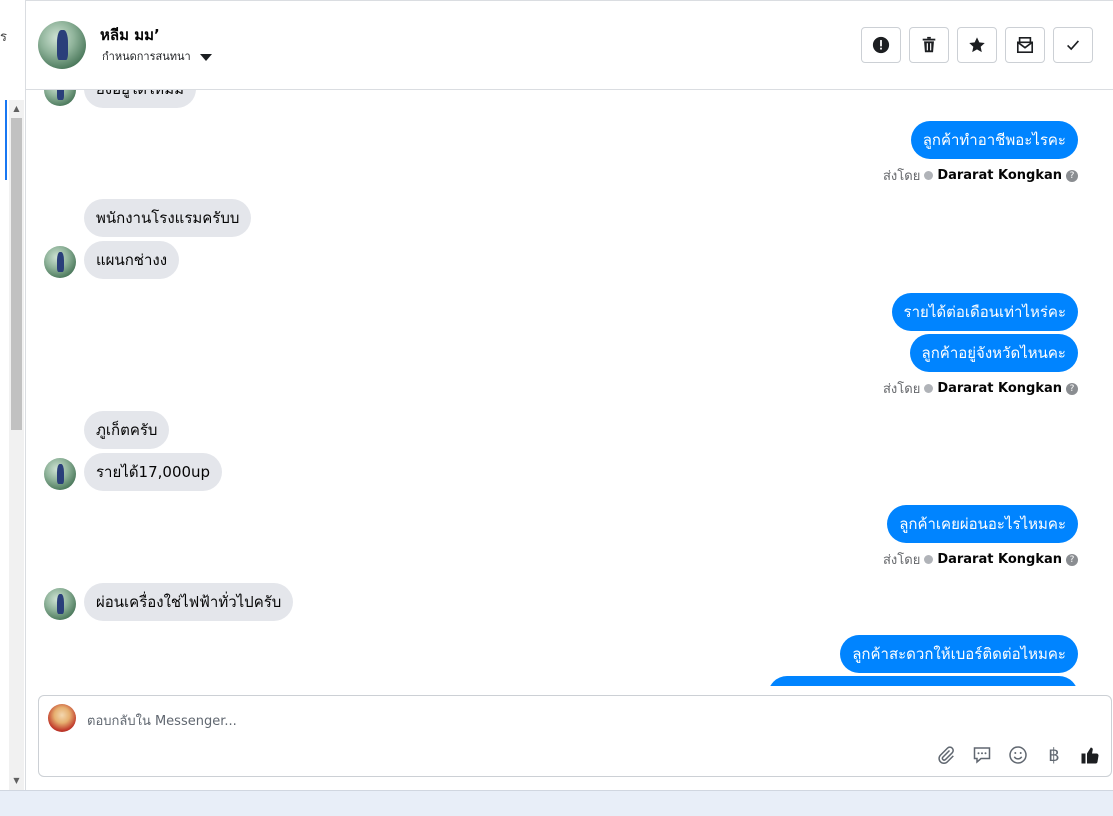 The width and height of the screenshot is (1113, 816). Describe the element at coordinates (189, 602) in the screenshot. I see `incoming-message: ผ่อนเครื่องใช่ไฟฟ้าทั่วไปครับ` at that location.